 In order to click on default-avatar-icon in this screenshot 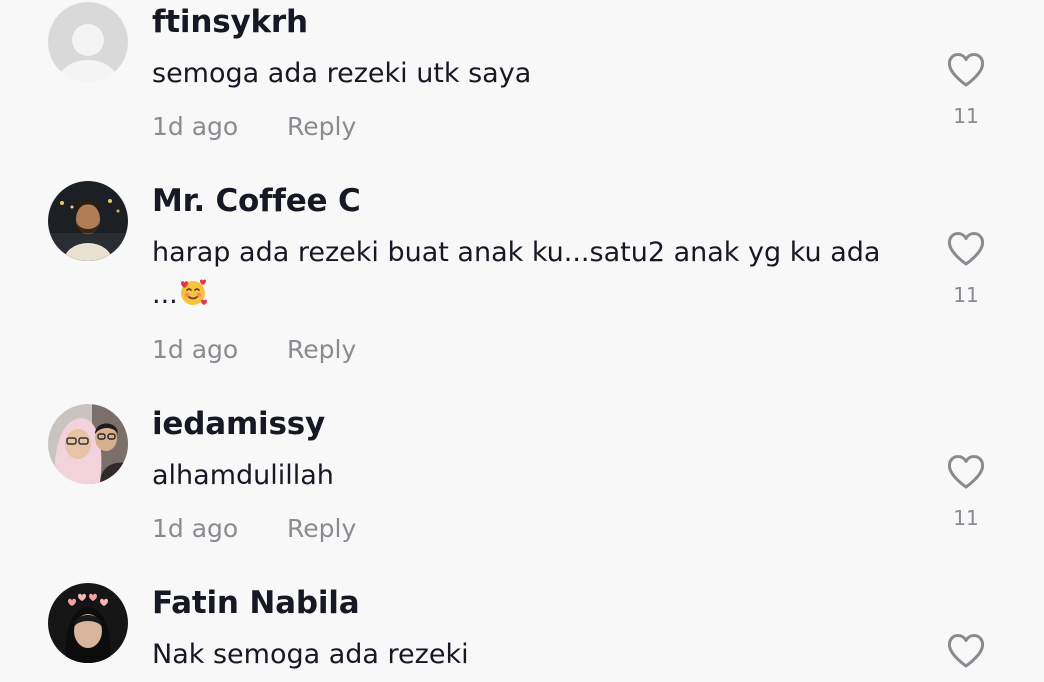, I will do `click(88, 42)`.